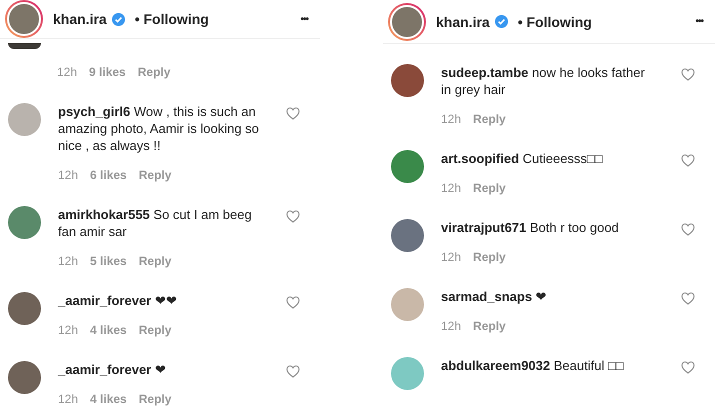  What do you see at coordinates (108, 175) in the screenshot?
I see `likes-count: 6 likes` at bounding box center [108, 175].